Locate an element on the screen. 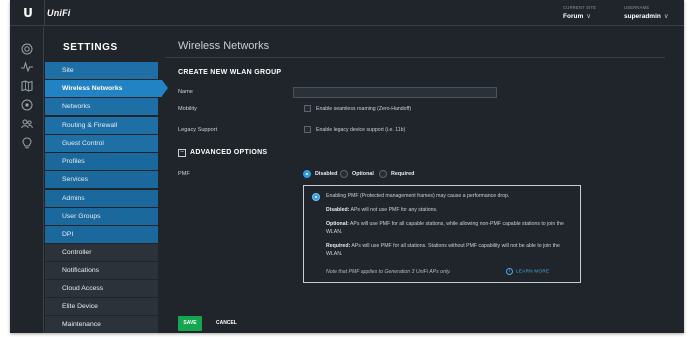  cancel-button: CANCEL is located at coordinates (226, 323).